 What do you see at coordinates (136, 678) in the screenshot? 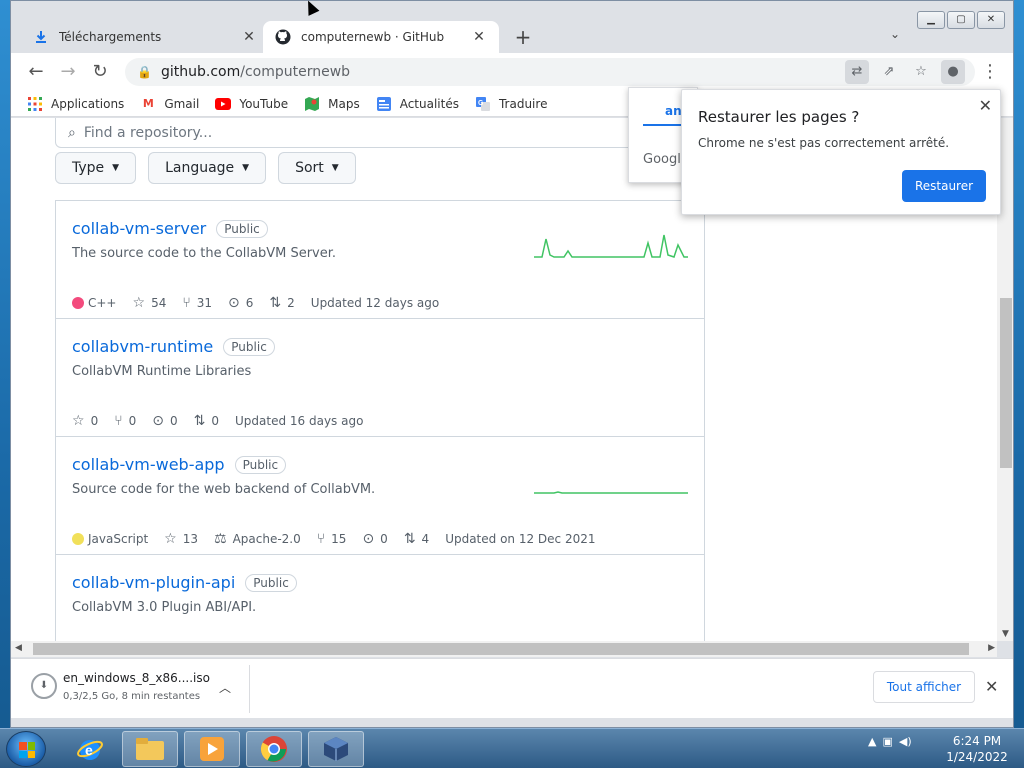
I see `download-filename: en_windows_8_x86....iso` at bounding box center [136, 678].